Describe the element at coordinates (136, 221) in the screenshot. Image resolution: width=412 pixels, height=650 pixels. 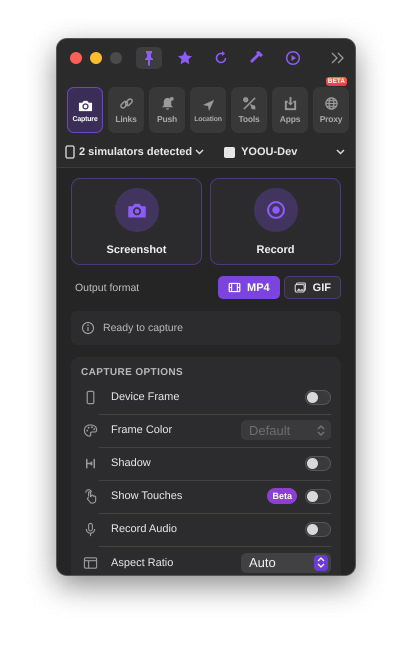
I see `screenshot-button: Screenshot` at that location.